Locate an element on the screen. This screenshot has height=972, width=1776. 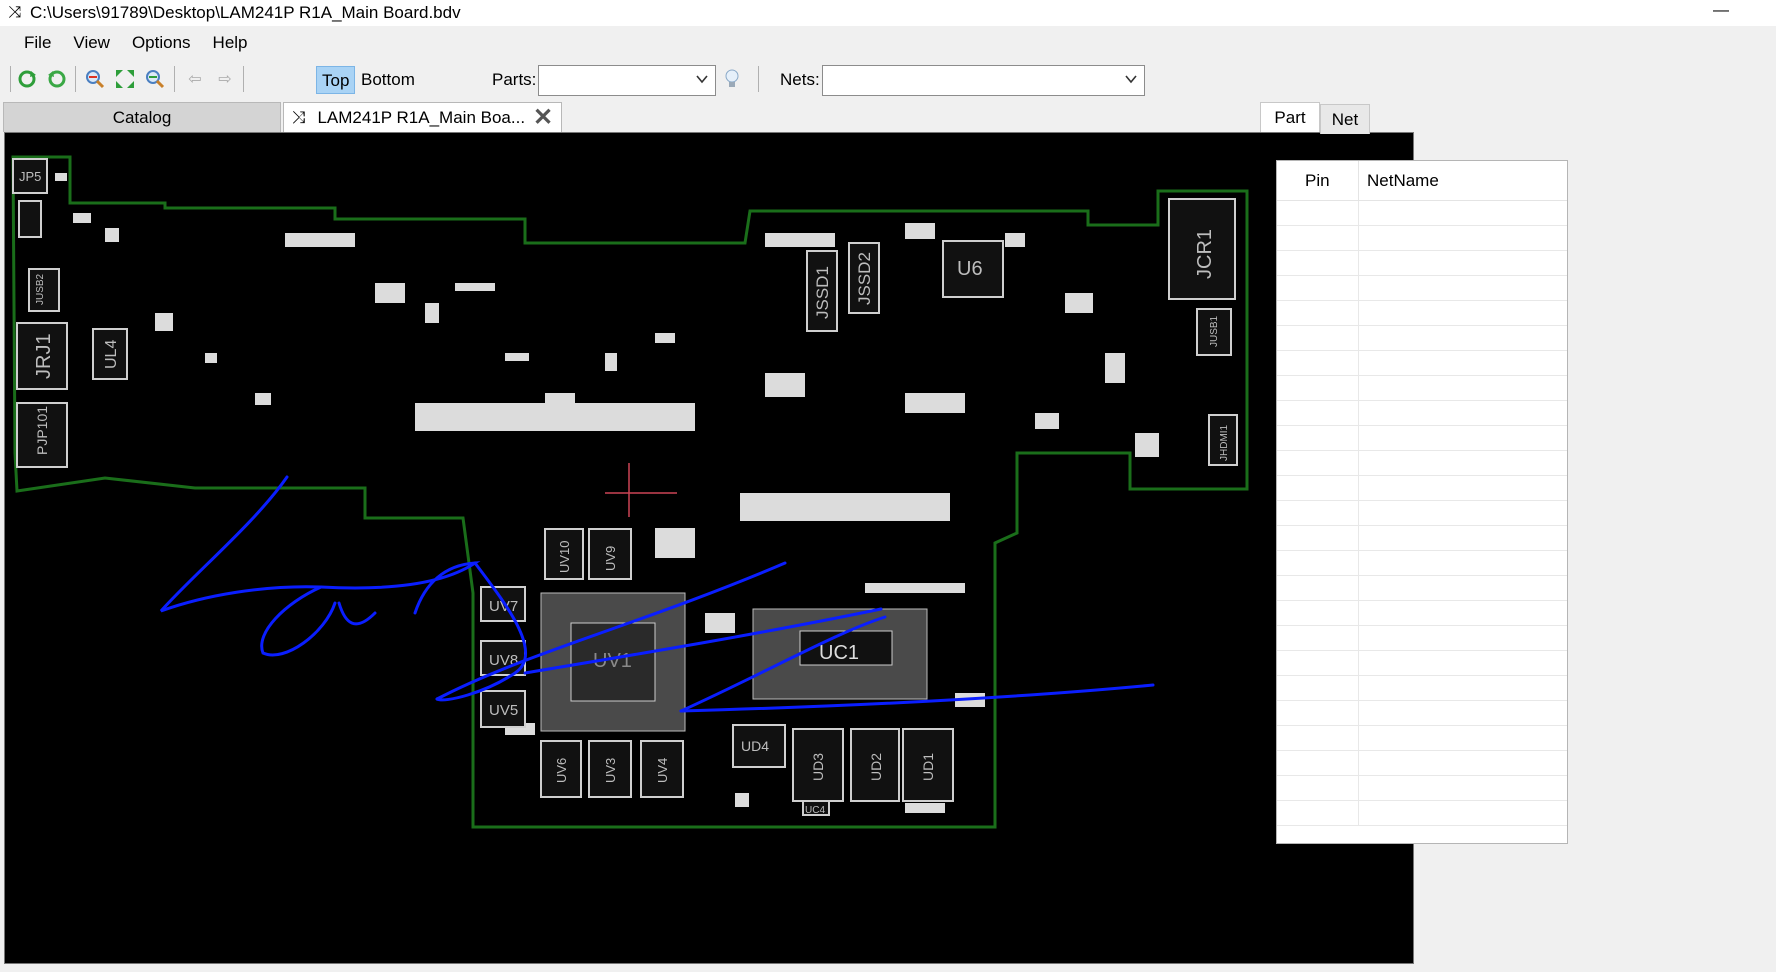
label-ud1: UD1 is located at coordinates (928, 767).